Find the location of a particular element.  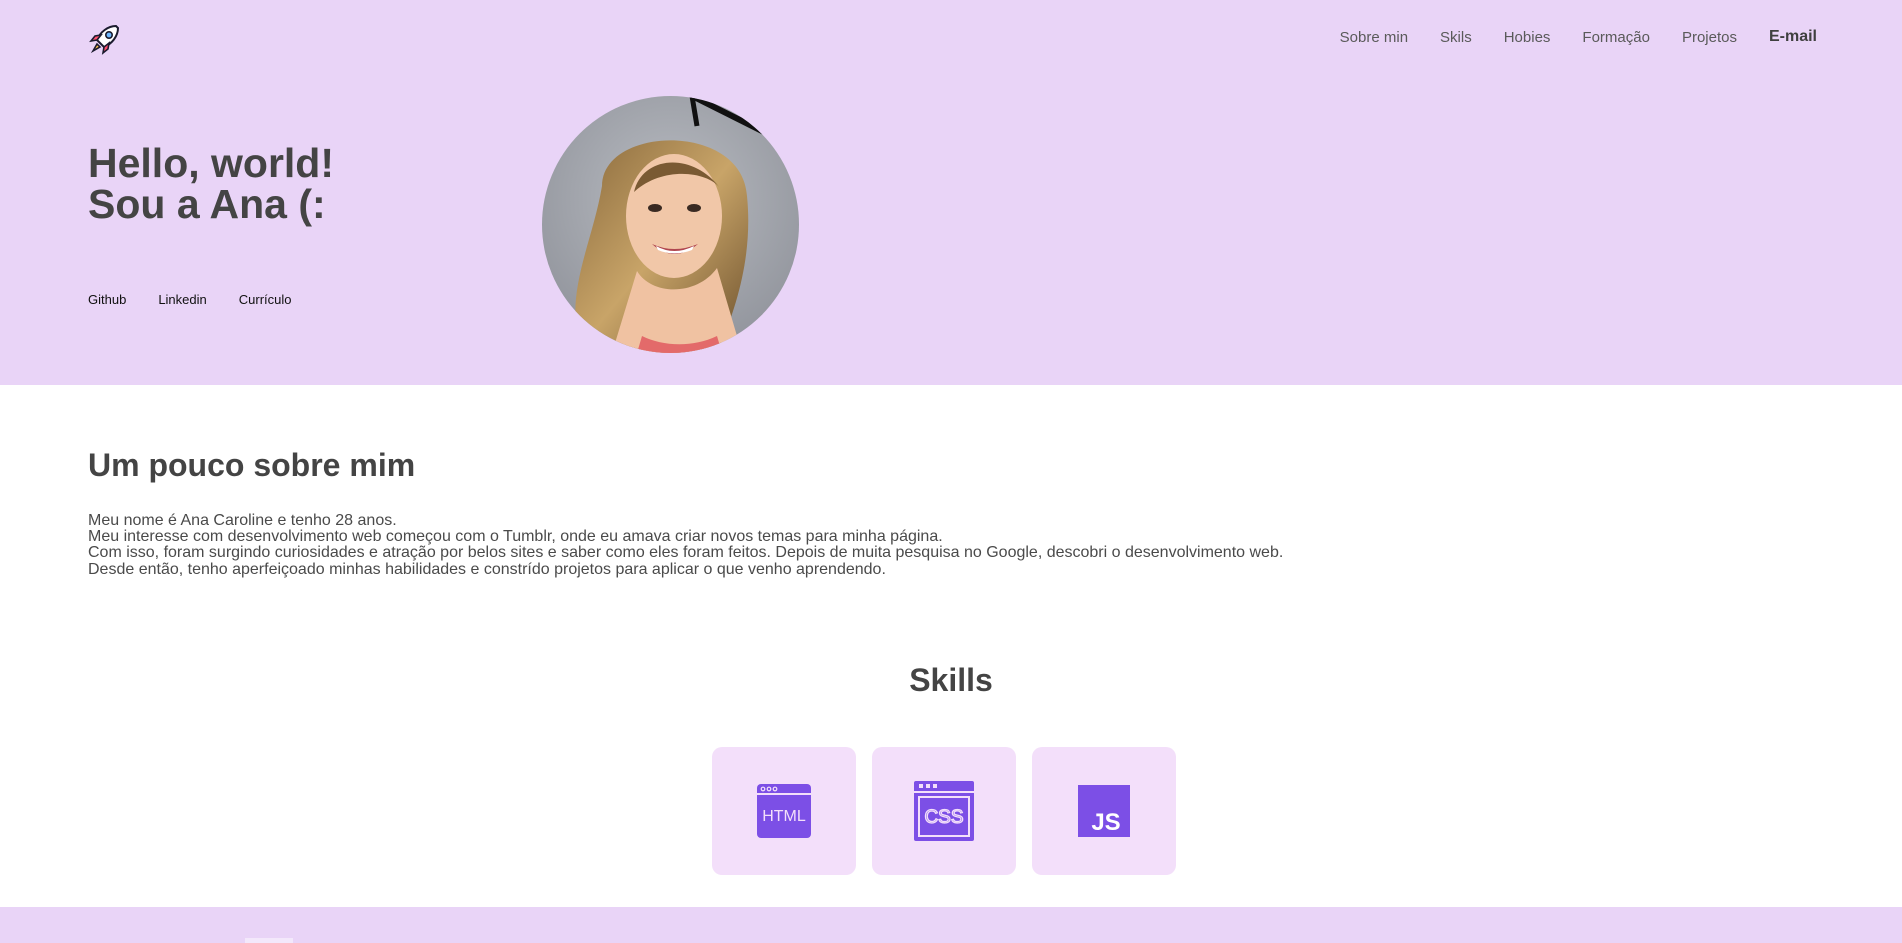

linkedin-link: Linkedin is located at coordinates (182, 299).